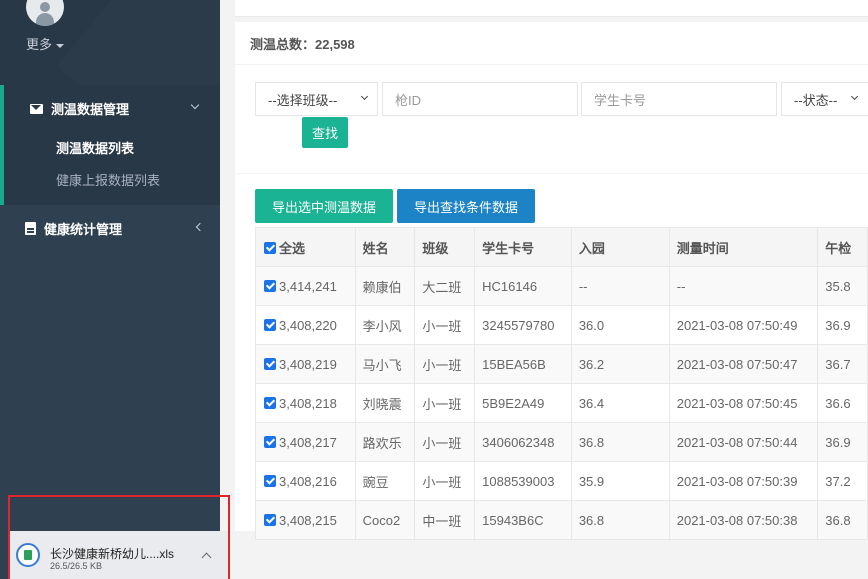  What do you see at coordinates (743, 520) in the screenshot?
I see `cell-measure-time: 2021-03-08 07:50:38` at bounding box center [743, 520].